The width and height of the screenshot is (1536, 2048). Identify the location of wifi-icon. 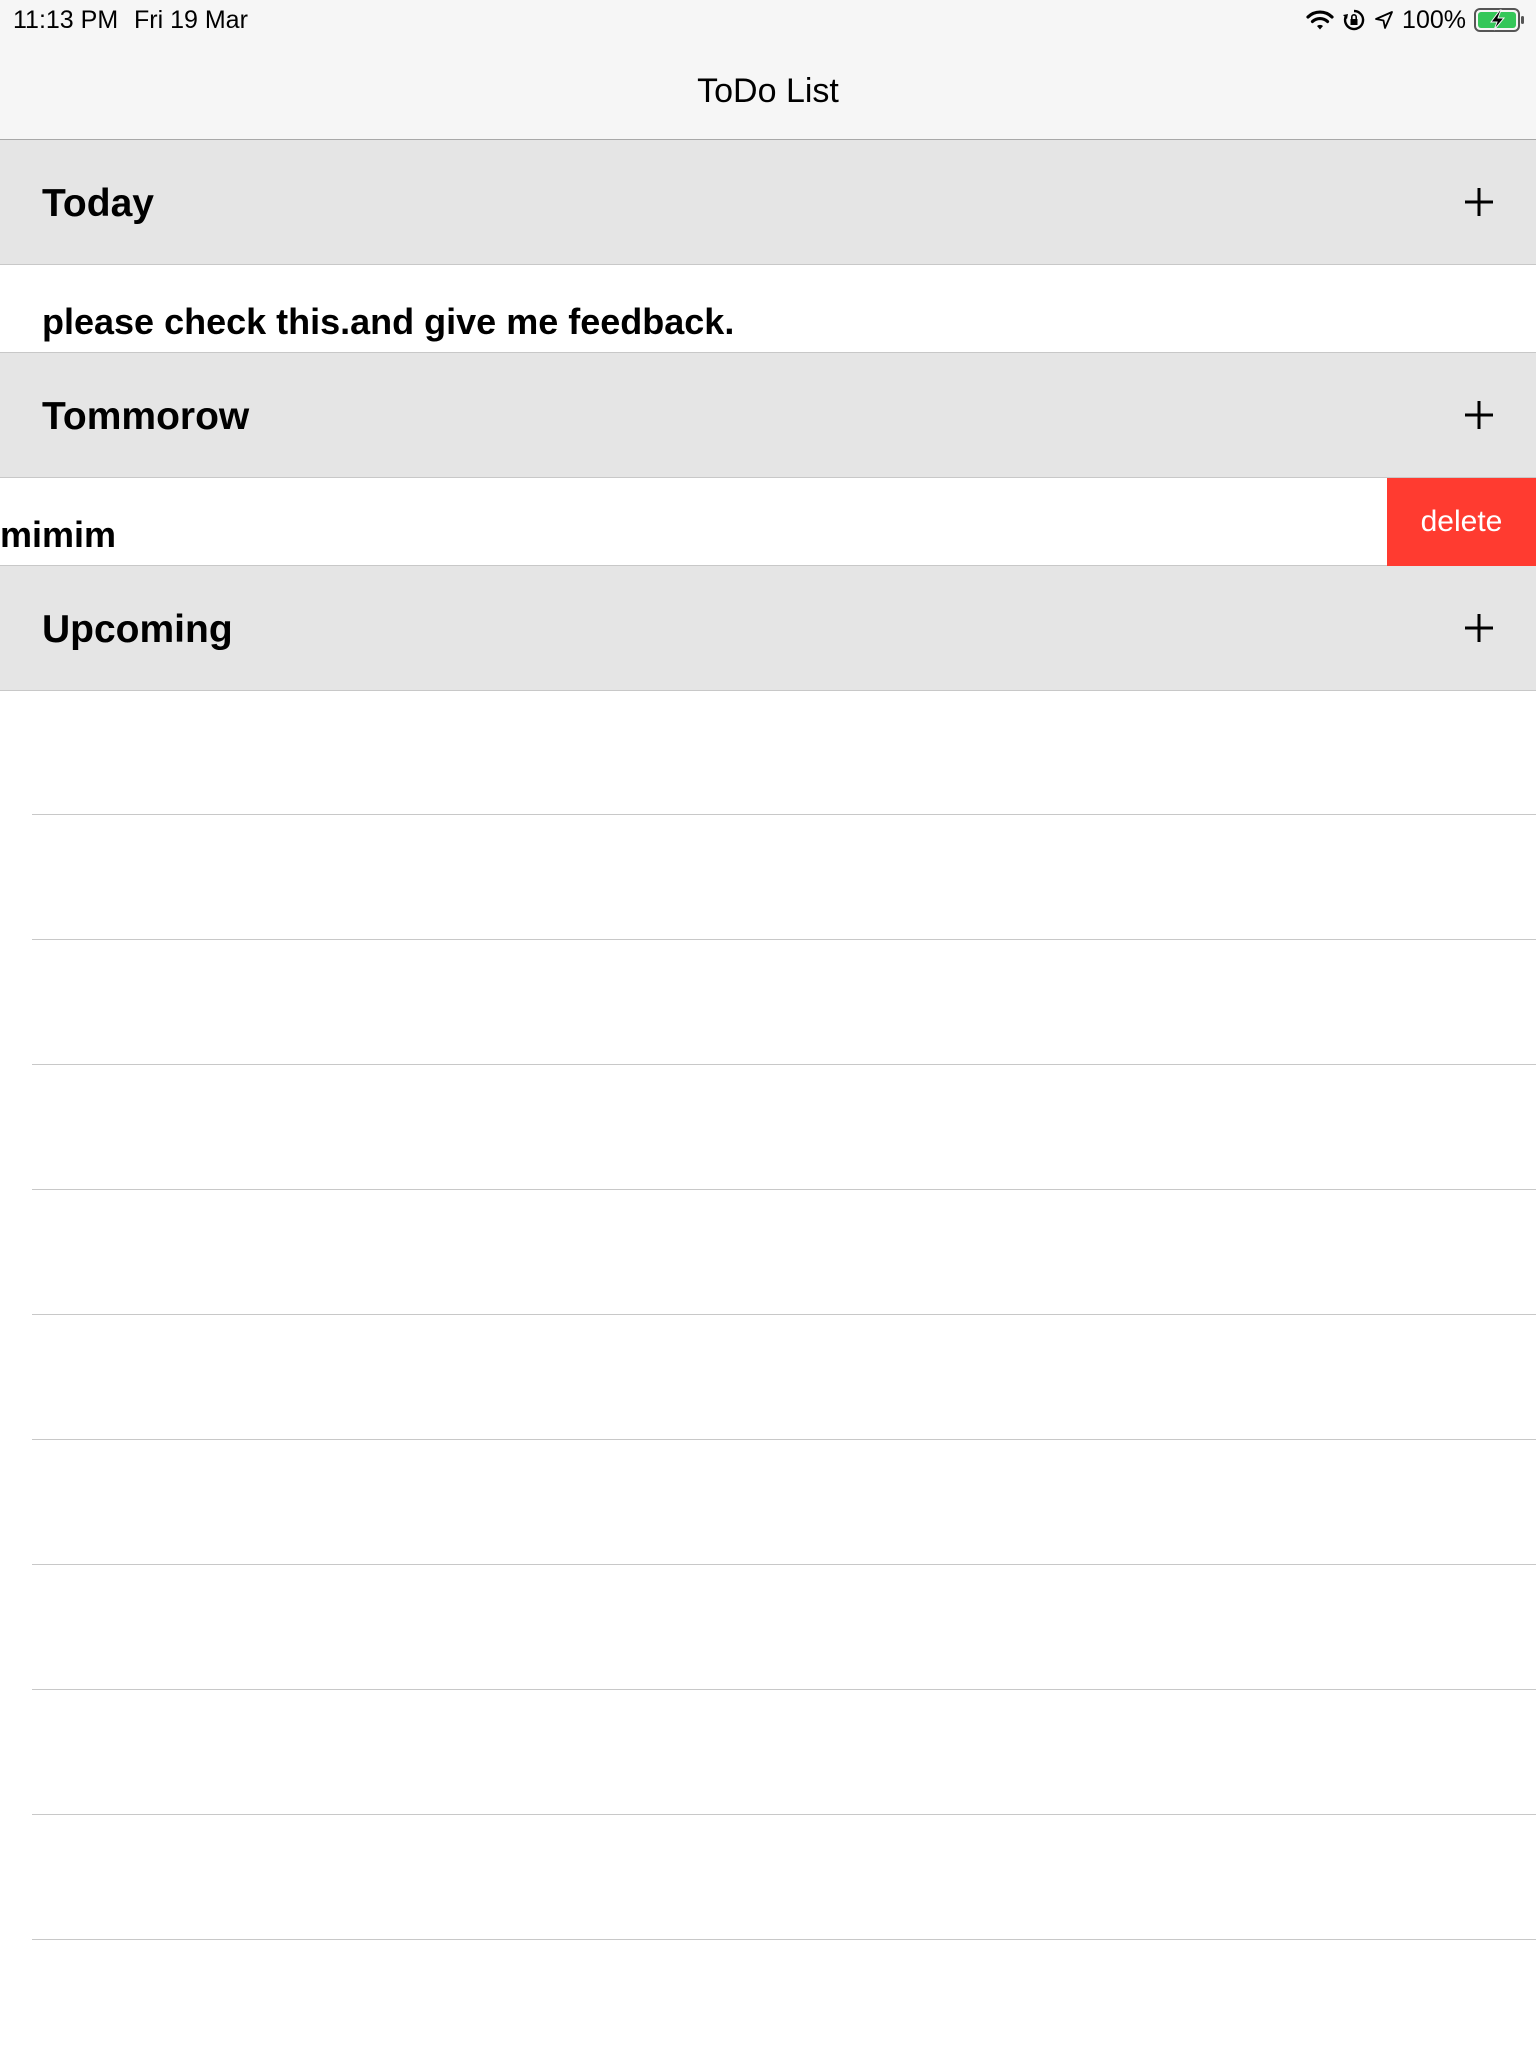
(1320, 20).